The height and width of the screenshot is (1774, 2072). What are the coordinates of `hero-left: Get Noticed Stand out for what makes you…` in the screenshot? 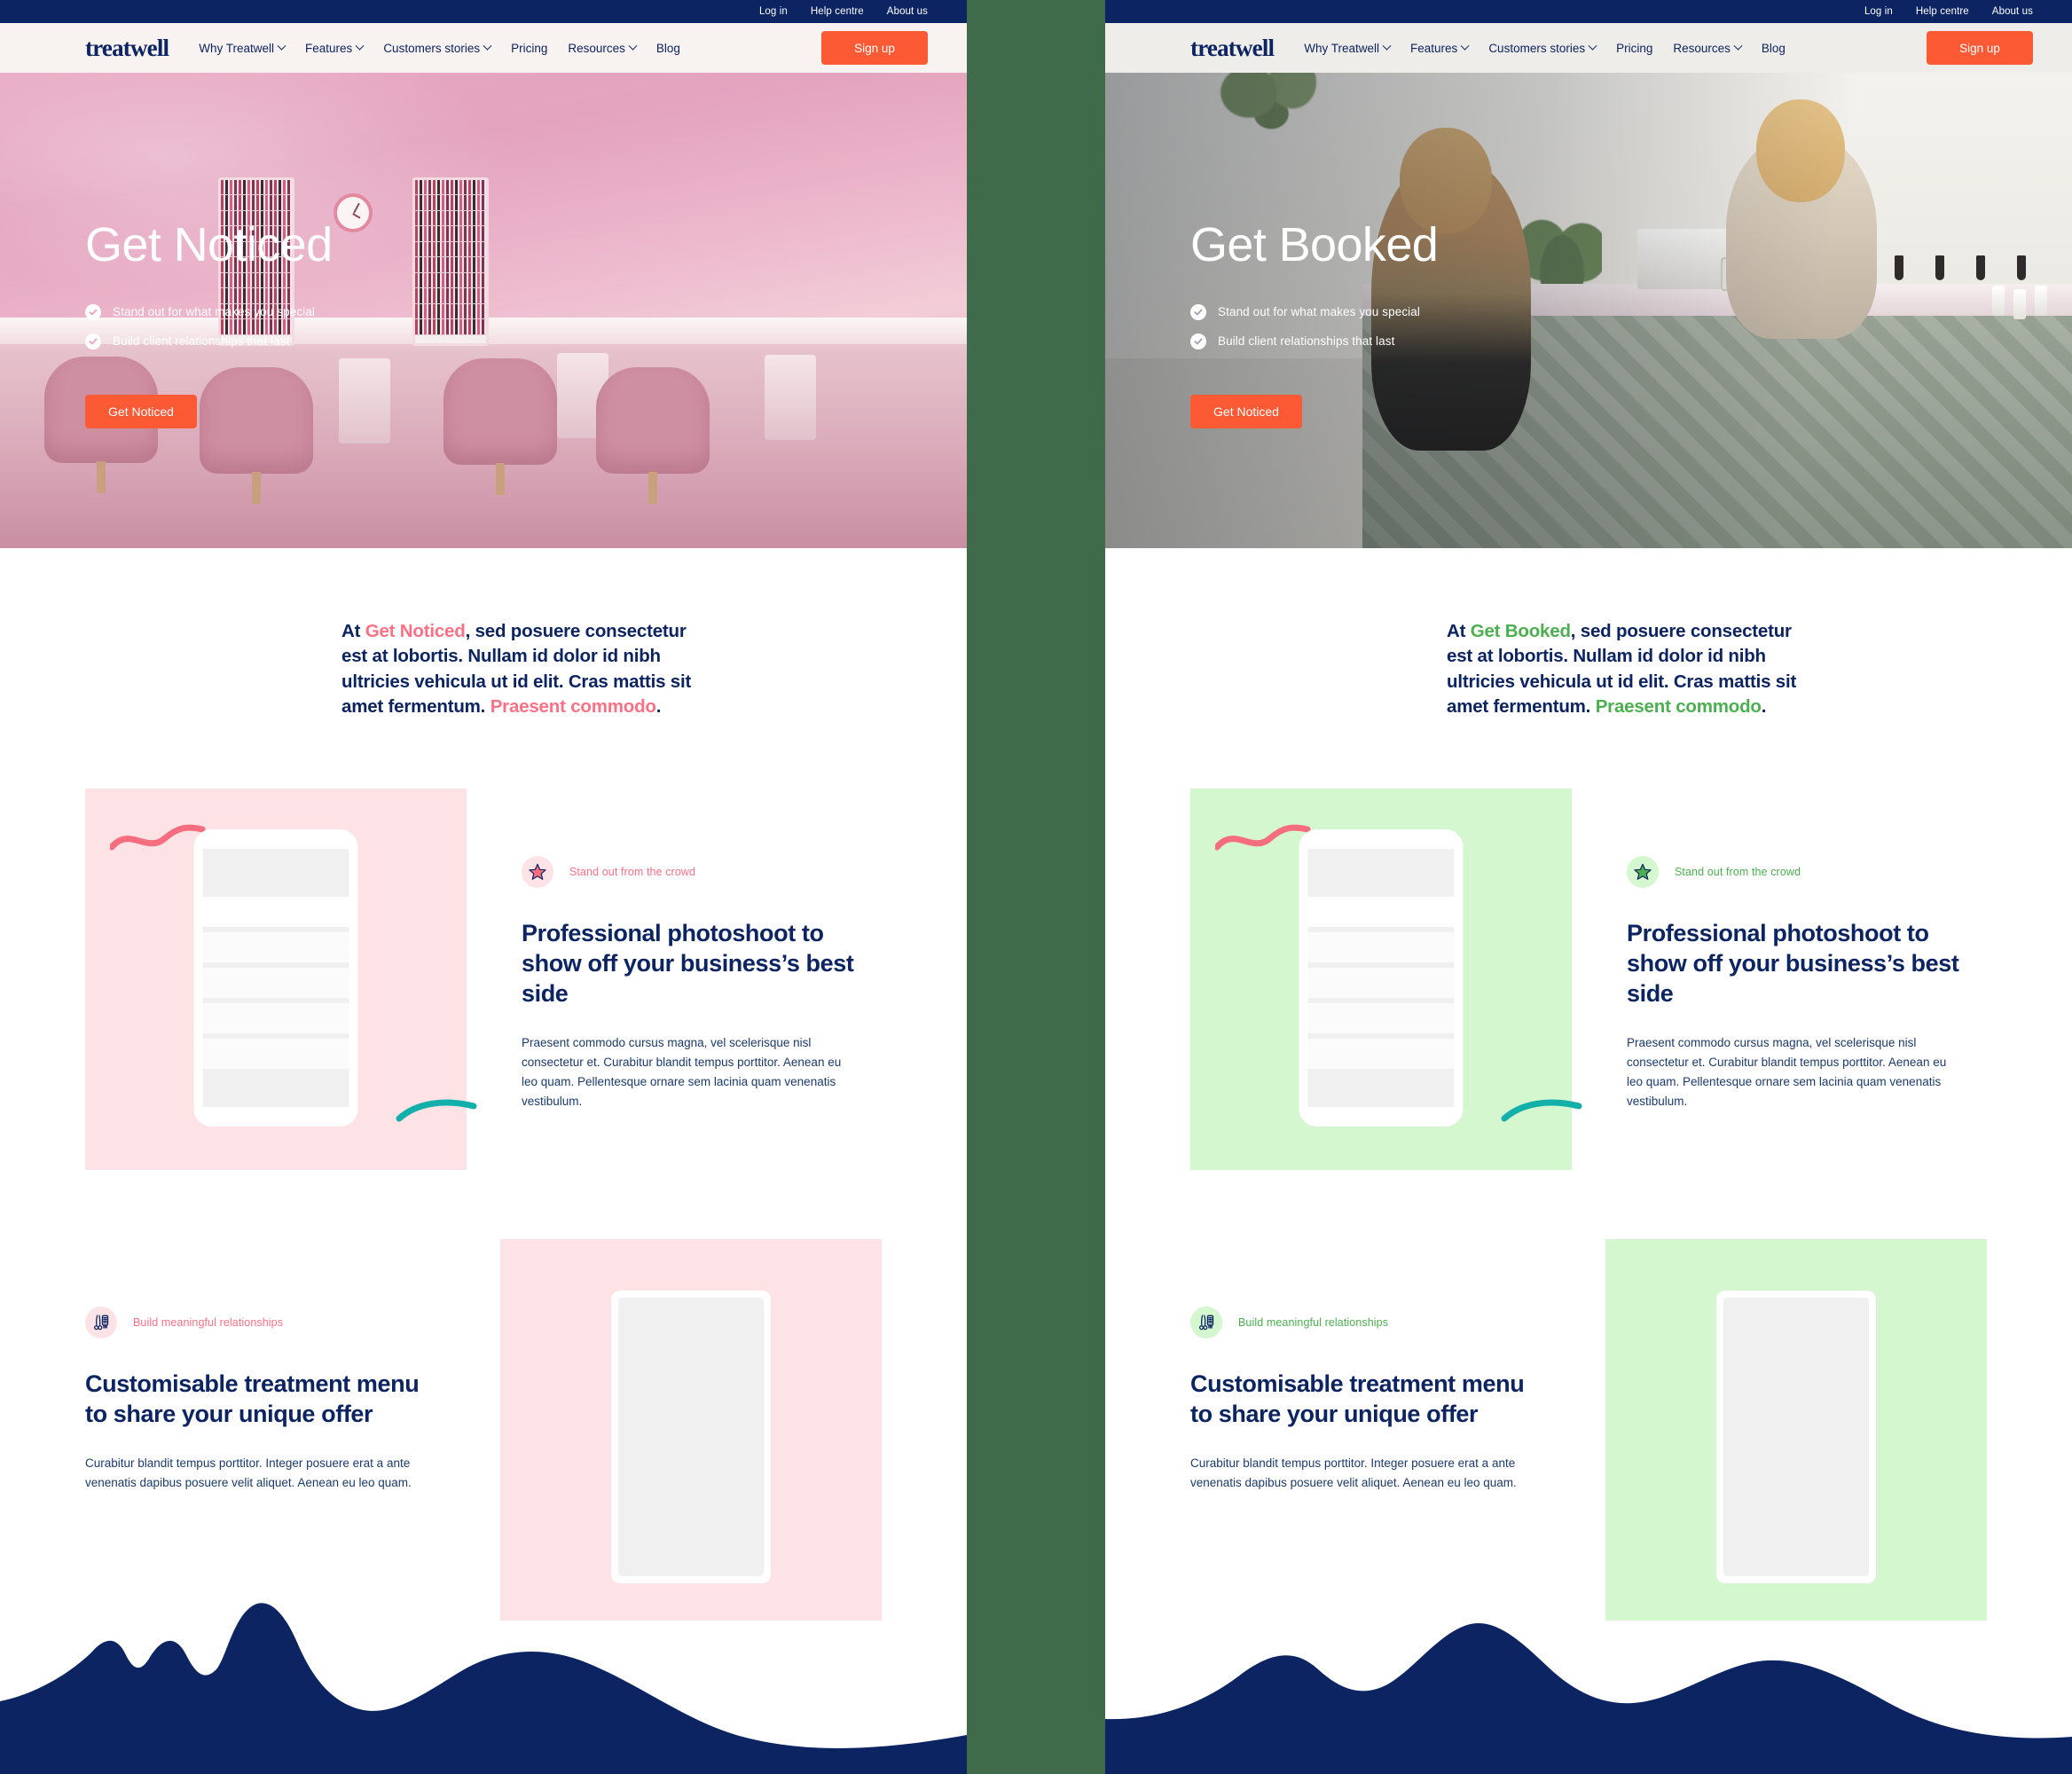 It's located at (483, 310).